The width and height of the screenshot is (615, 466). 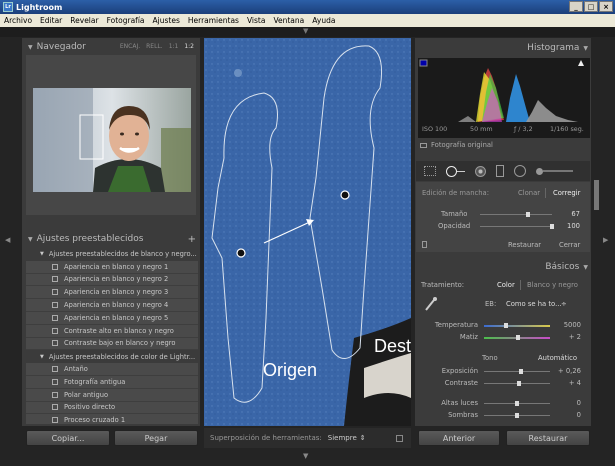 I want to click on preset-label: Apariencia en blanco y negro 5, so click(x=116, y=317).